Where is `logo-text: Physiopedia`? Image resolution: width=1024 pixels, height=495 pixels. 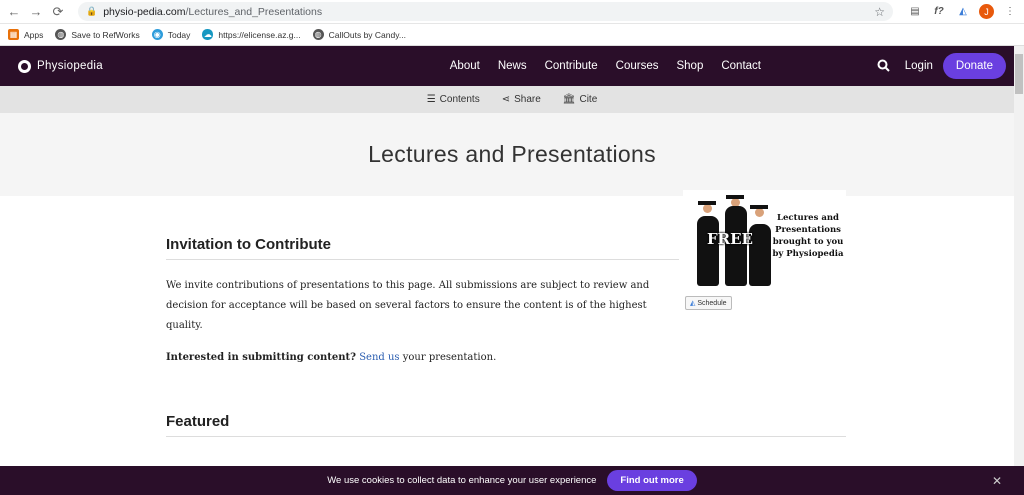 logo-text: Physiopedia is located at coordinates (70, 66).